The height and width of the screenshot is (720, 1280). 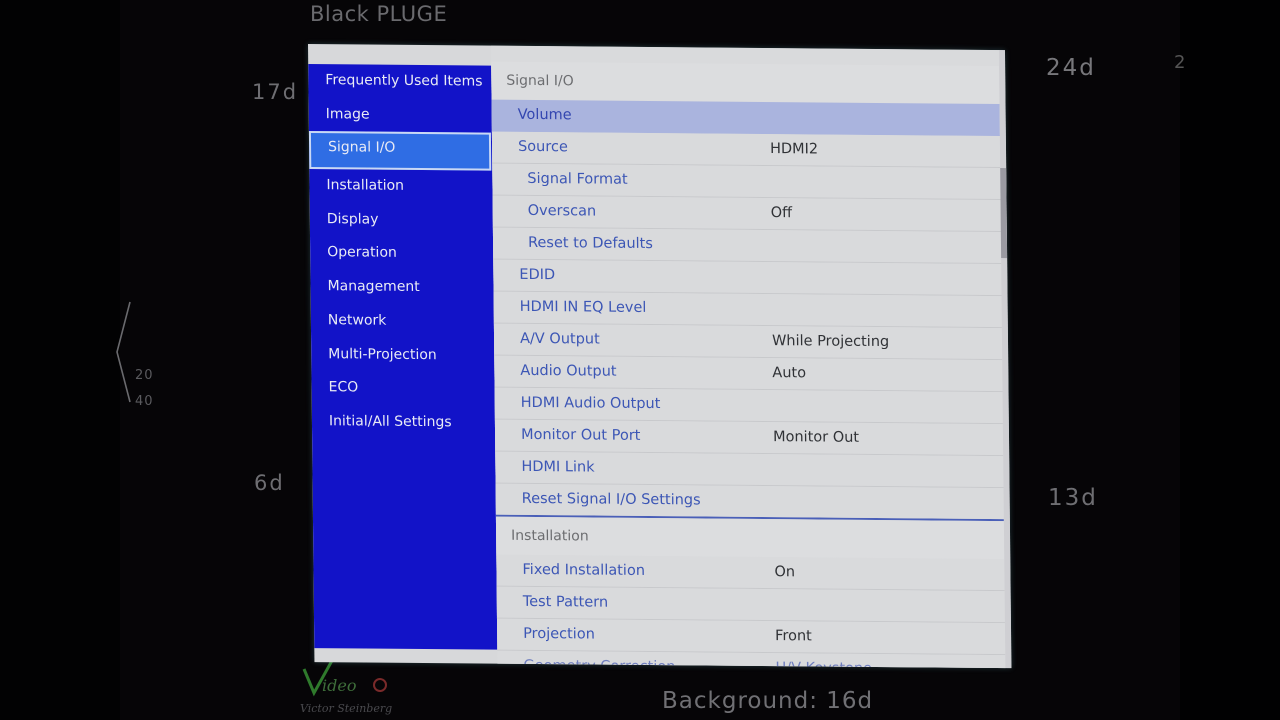 I want to click on setting-label: Signal Format, so click(x=577, y=179).